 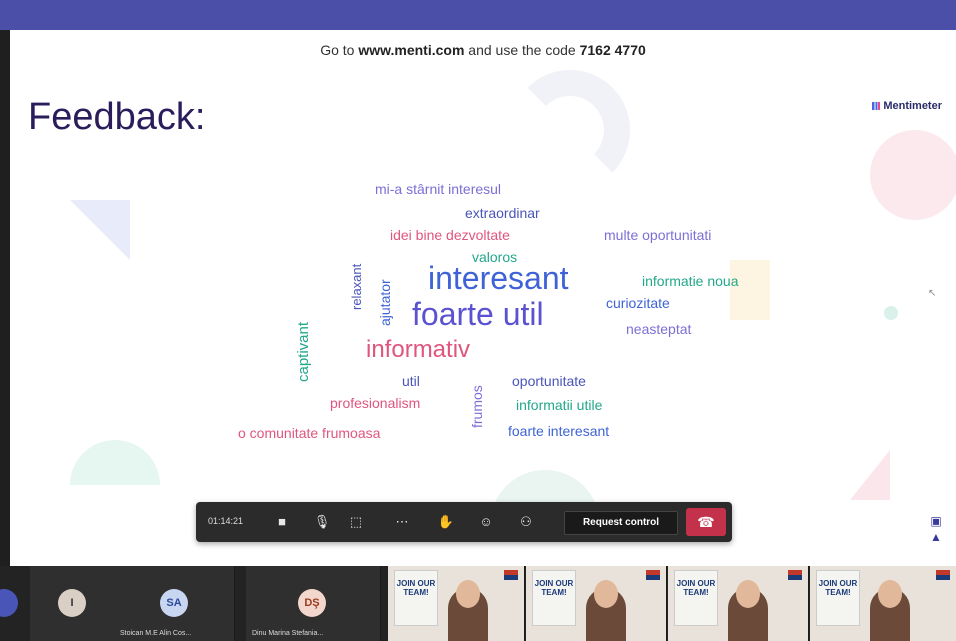 What do you see at coordinates (464, 522) in the screenshot?
I see `call-control-bar: 01:14:21 ■ 🎙 ⬚ ⋯ ✋ ☺ ⚇ Request control ☎` at bounding box center [464, 522].